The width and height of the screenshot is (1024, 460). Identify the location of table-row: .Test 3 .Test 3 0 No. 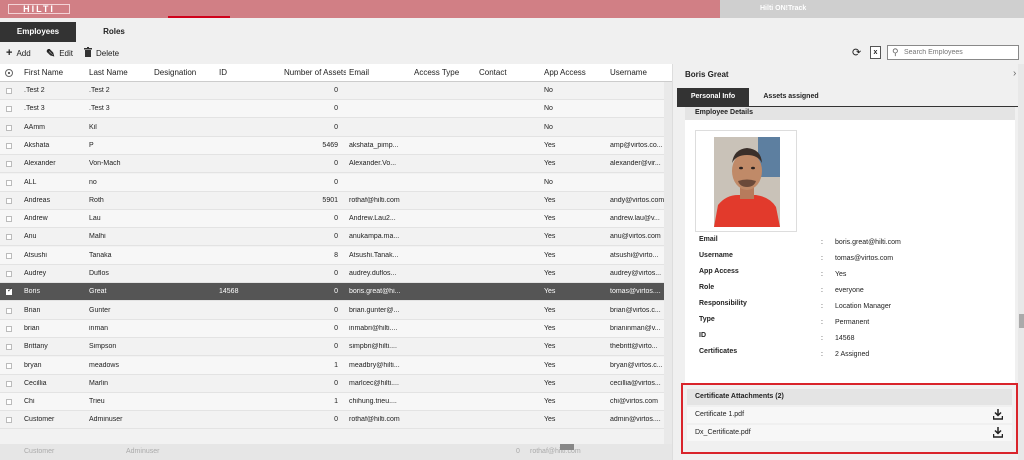
(336, 109).